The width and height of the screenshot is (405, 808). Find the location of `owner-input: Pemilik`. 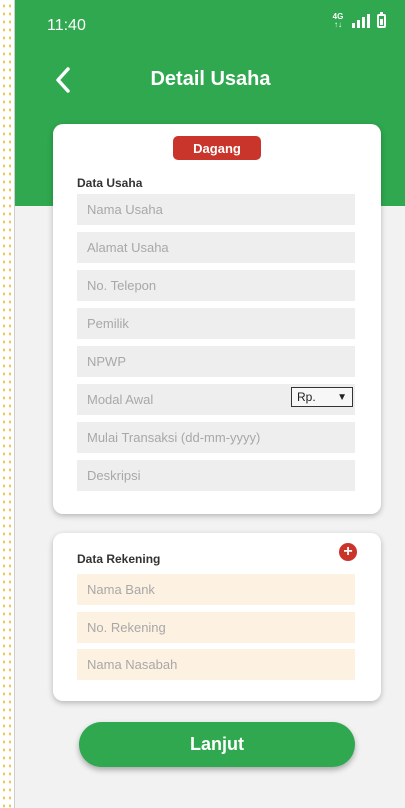

owner-input: Pemilik is located at coordinates (216, 323).